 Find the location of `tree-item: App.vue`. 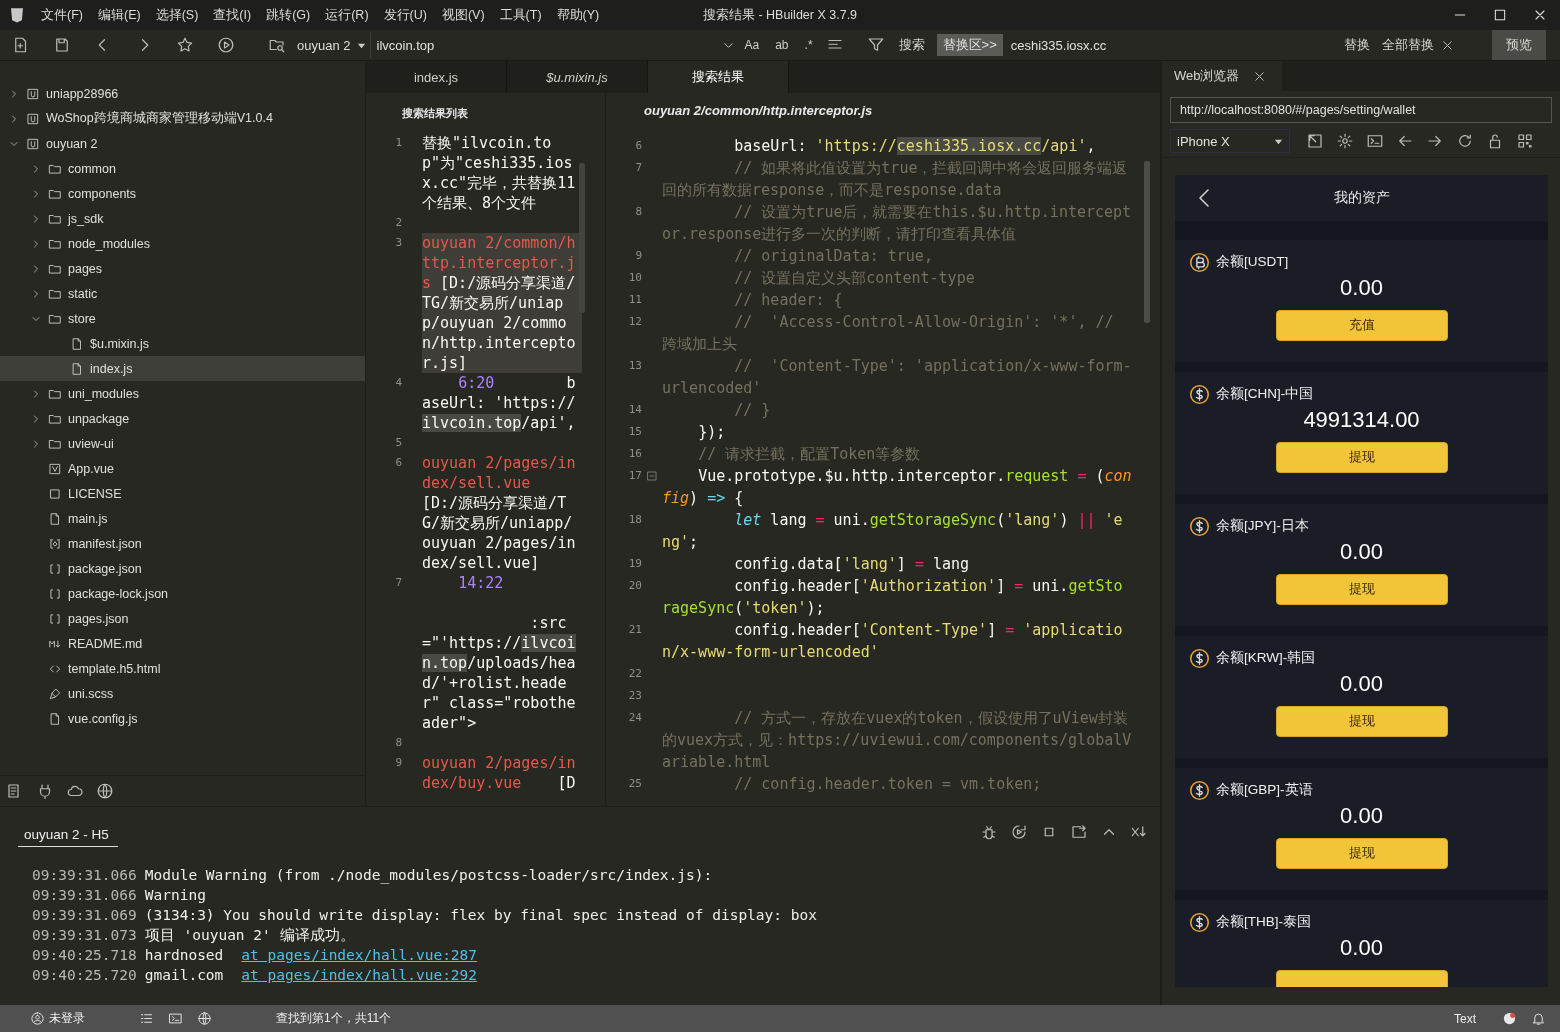

tree-item: App.vue is located at coordinates (182, 468).